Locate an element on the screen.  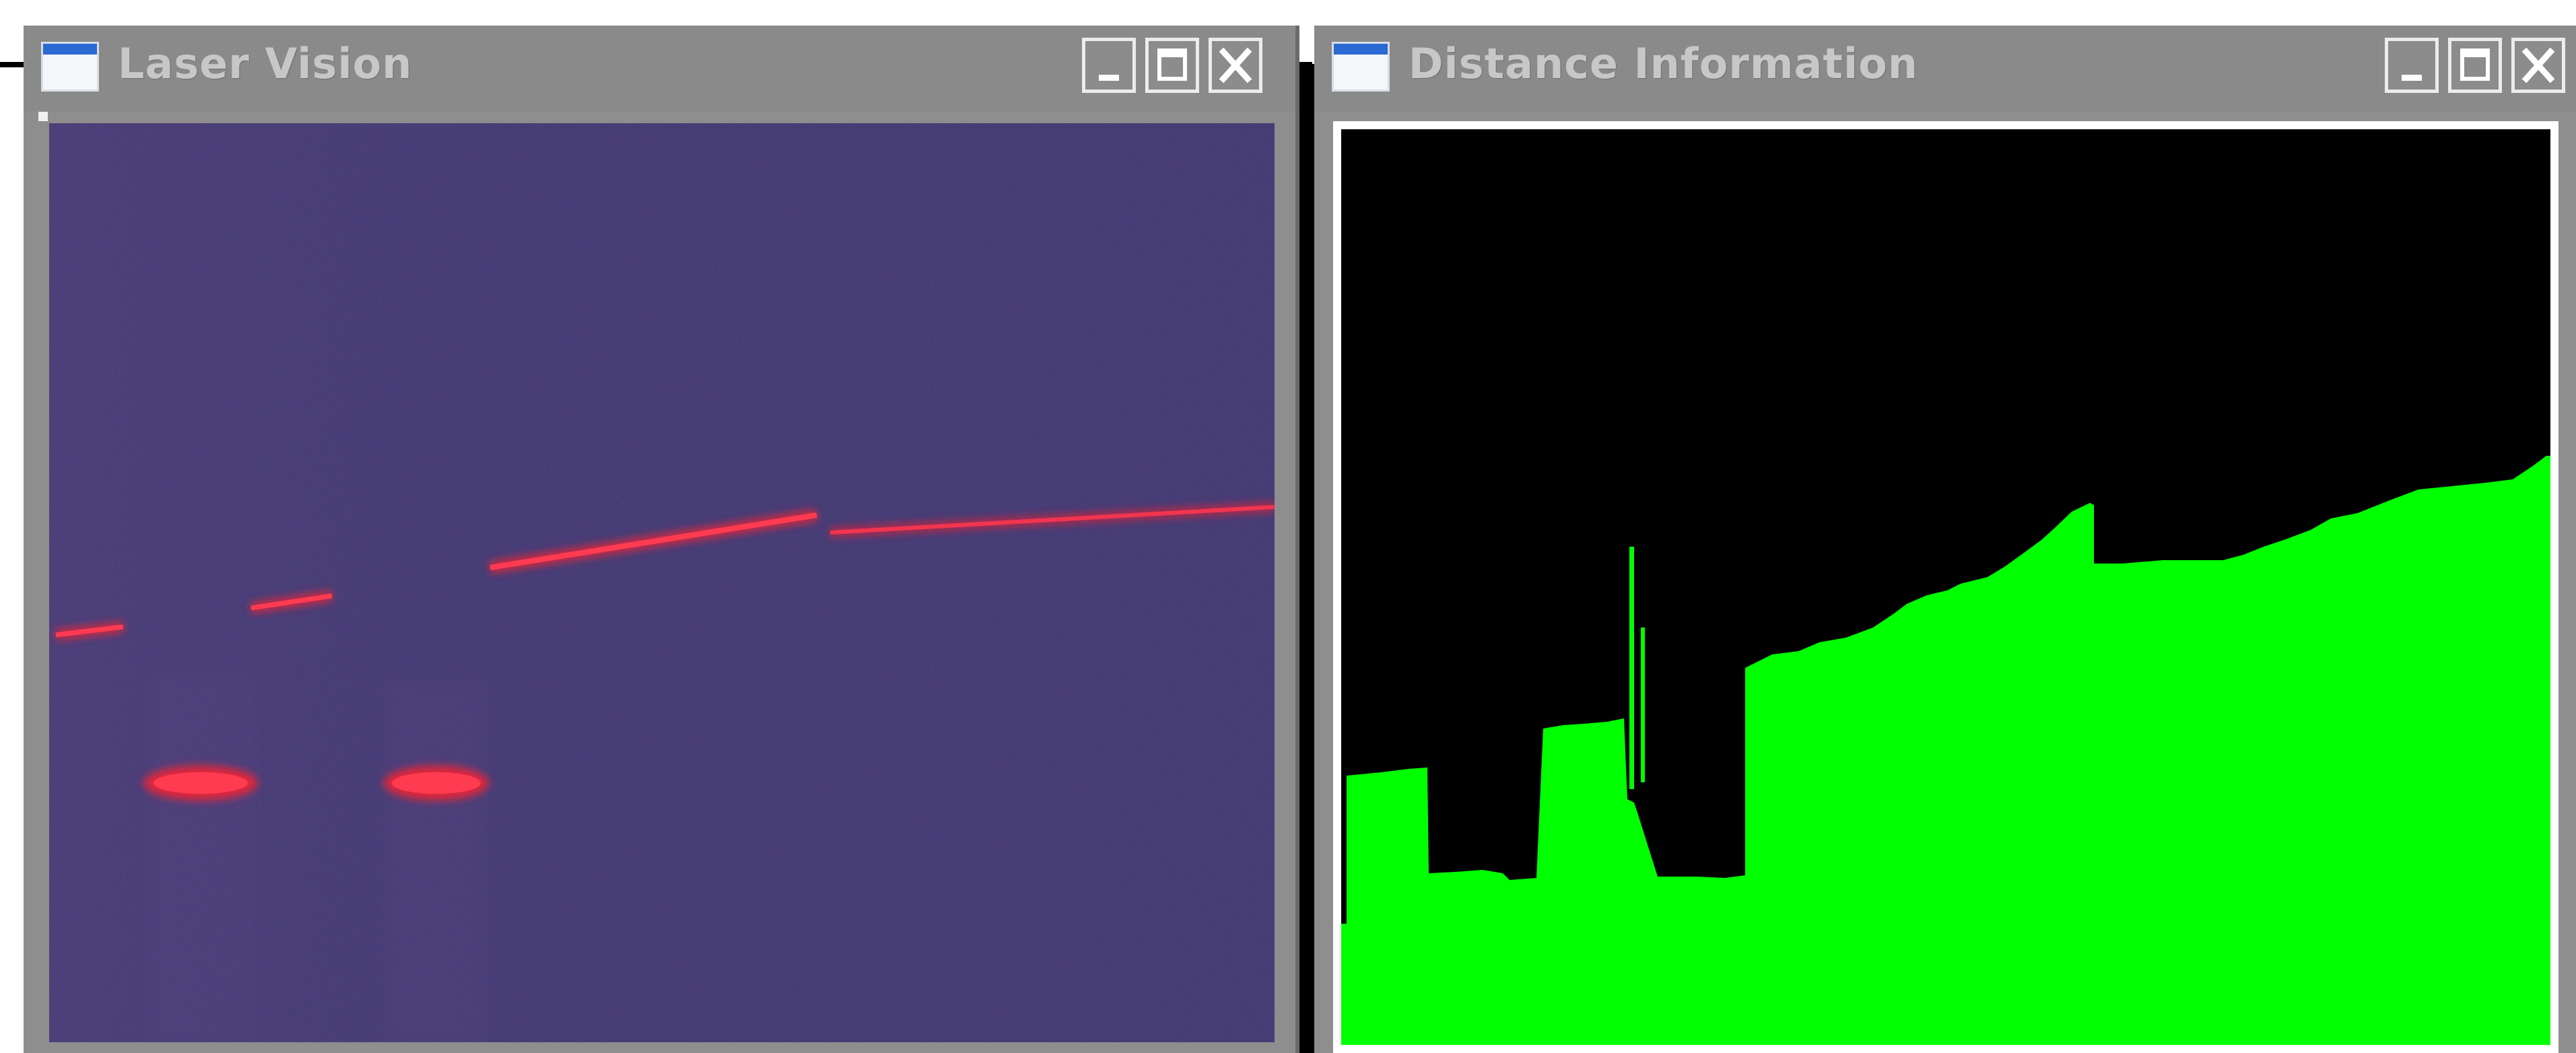
resize-corner-marker is located at coordinates (43, 116).